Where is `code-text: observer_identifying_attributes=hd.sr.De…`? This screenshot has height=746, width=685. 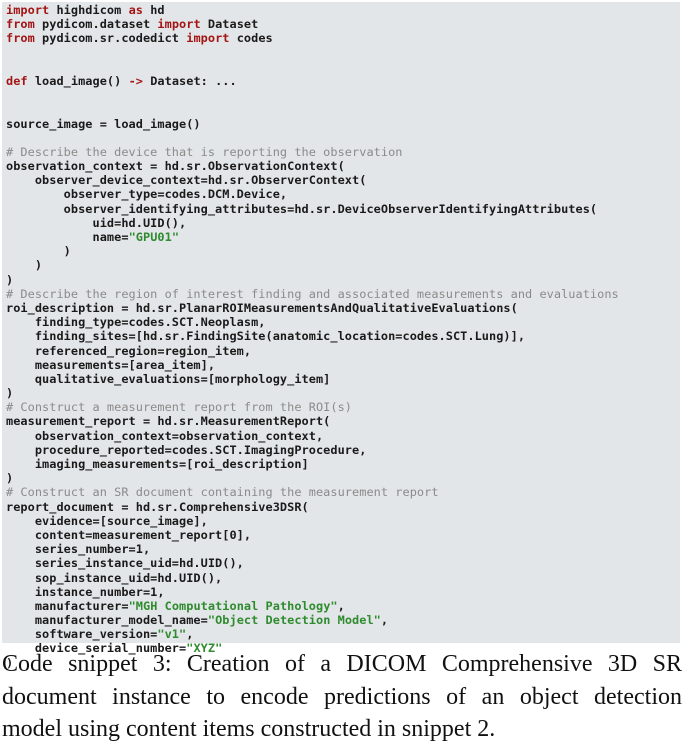
code-text: observer_identifying_attributes=hd.sr.De… is located at coordinates (302, 208).